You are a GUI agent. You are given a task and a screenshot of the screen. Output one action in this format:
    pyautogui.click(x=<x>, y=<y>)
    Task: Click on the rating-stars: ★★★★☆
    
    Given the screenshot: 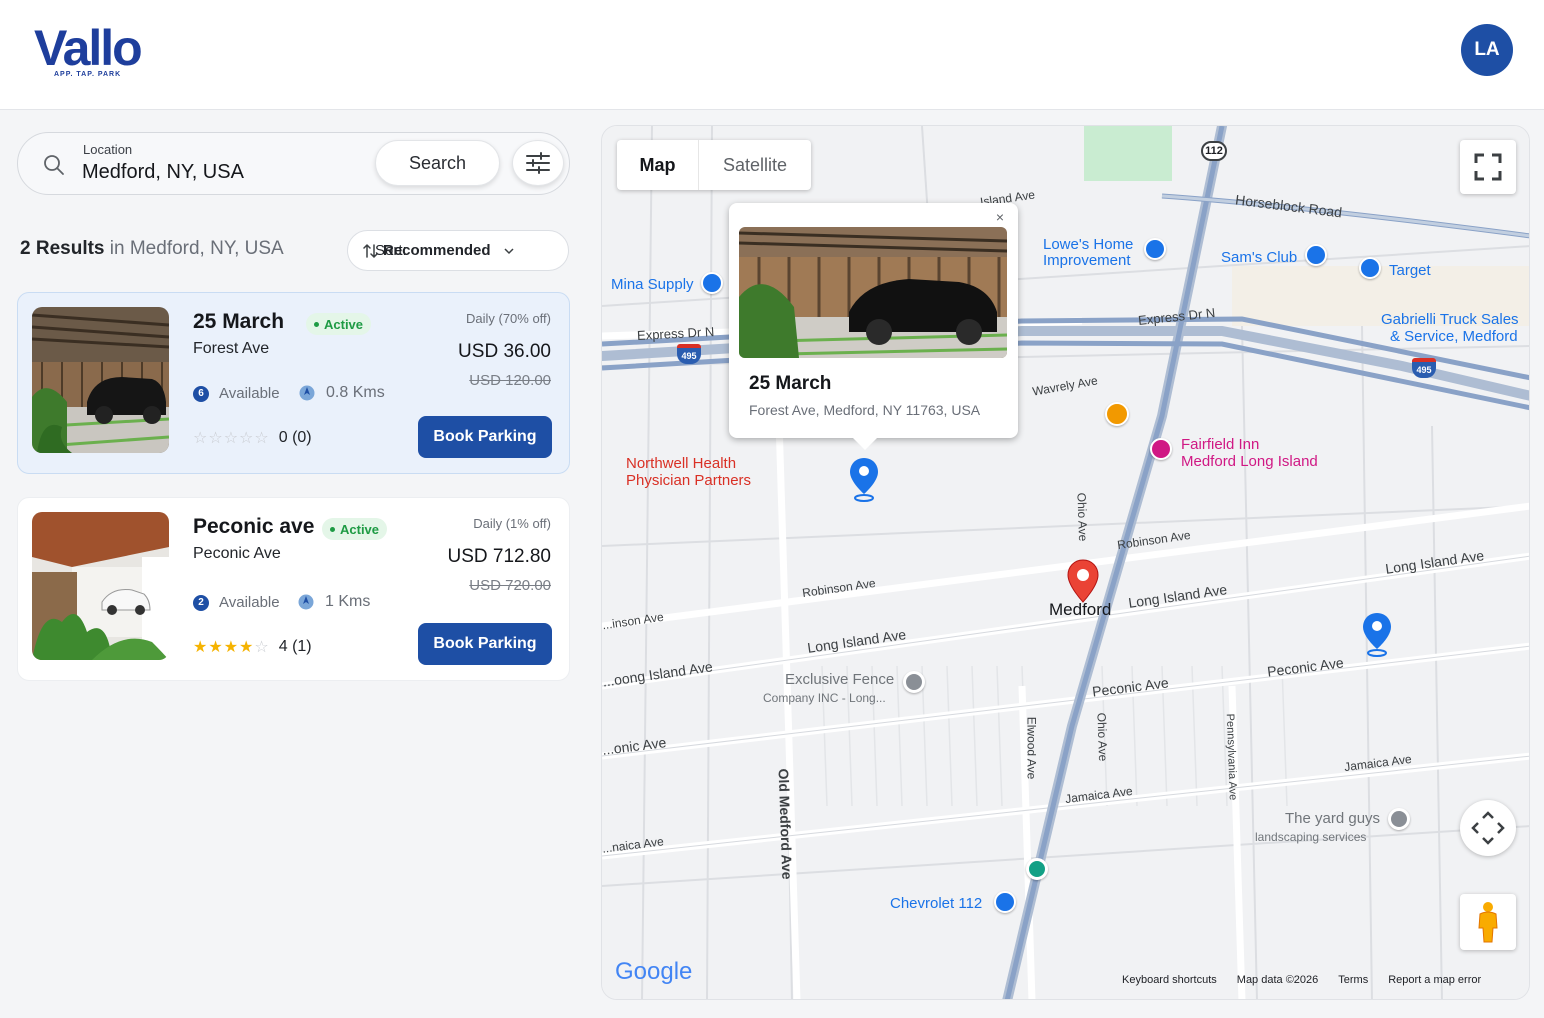 What is the action you would take?
    pyautogui.click(x=231, y=647)
    